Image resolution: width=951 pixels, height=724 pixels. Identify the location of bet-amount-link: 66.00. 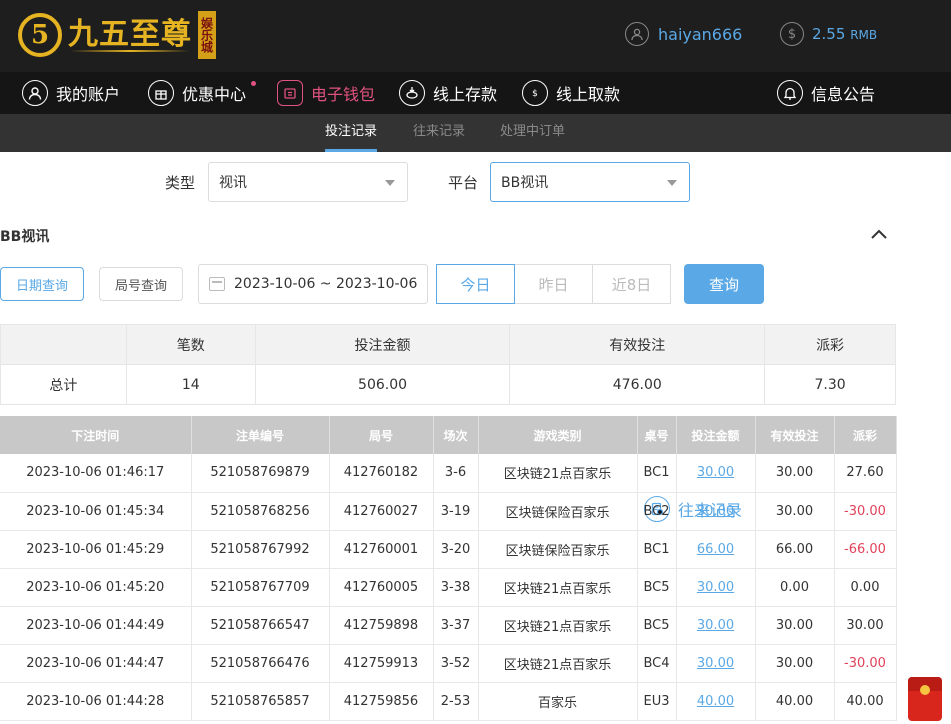
(716, 549).